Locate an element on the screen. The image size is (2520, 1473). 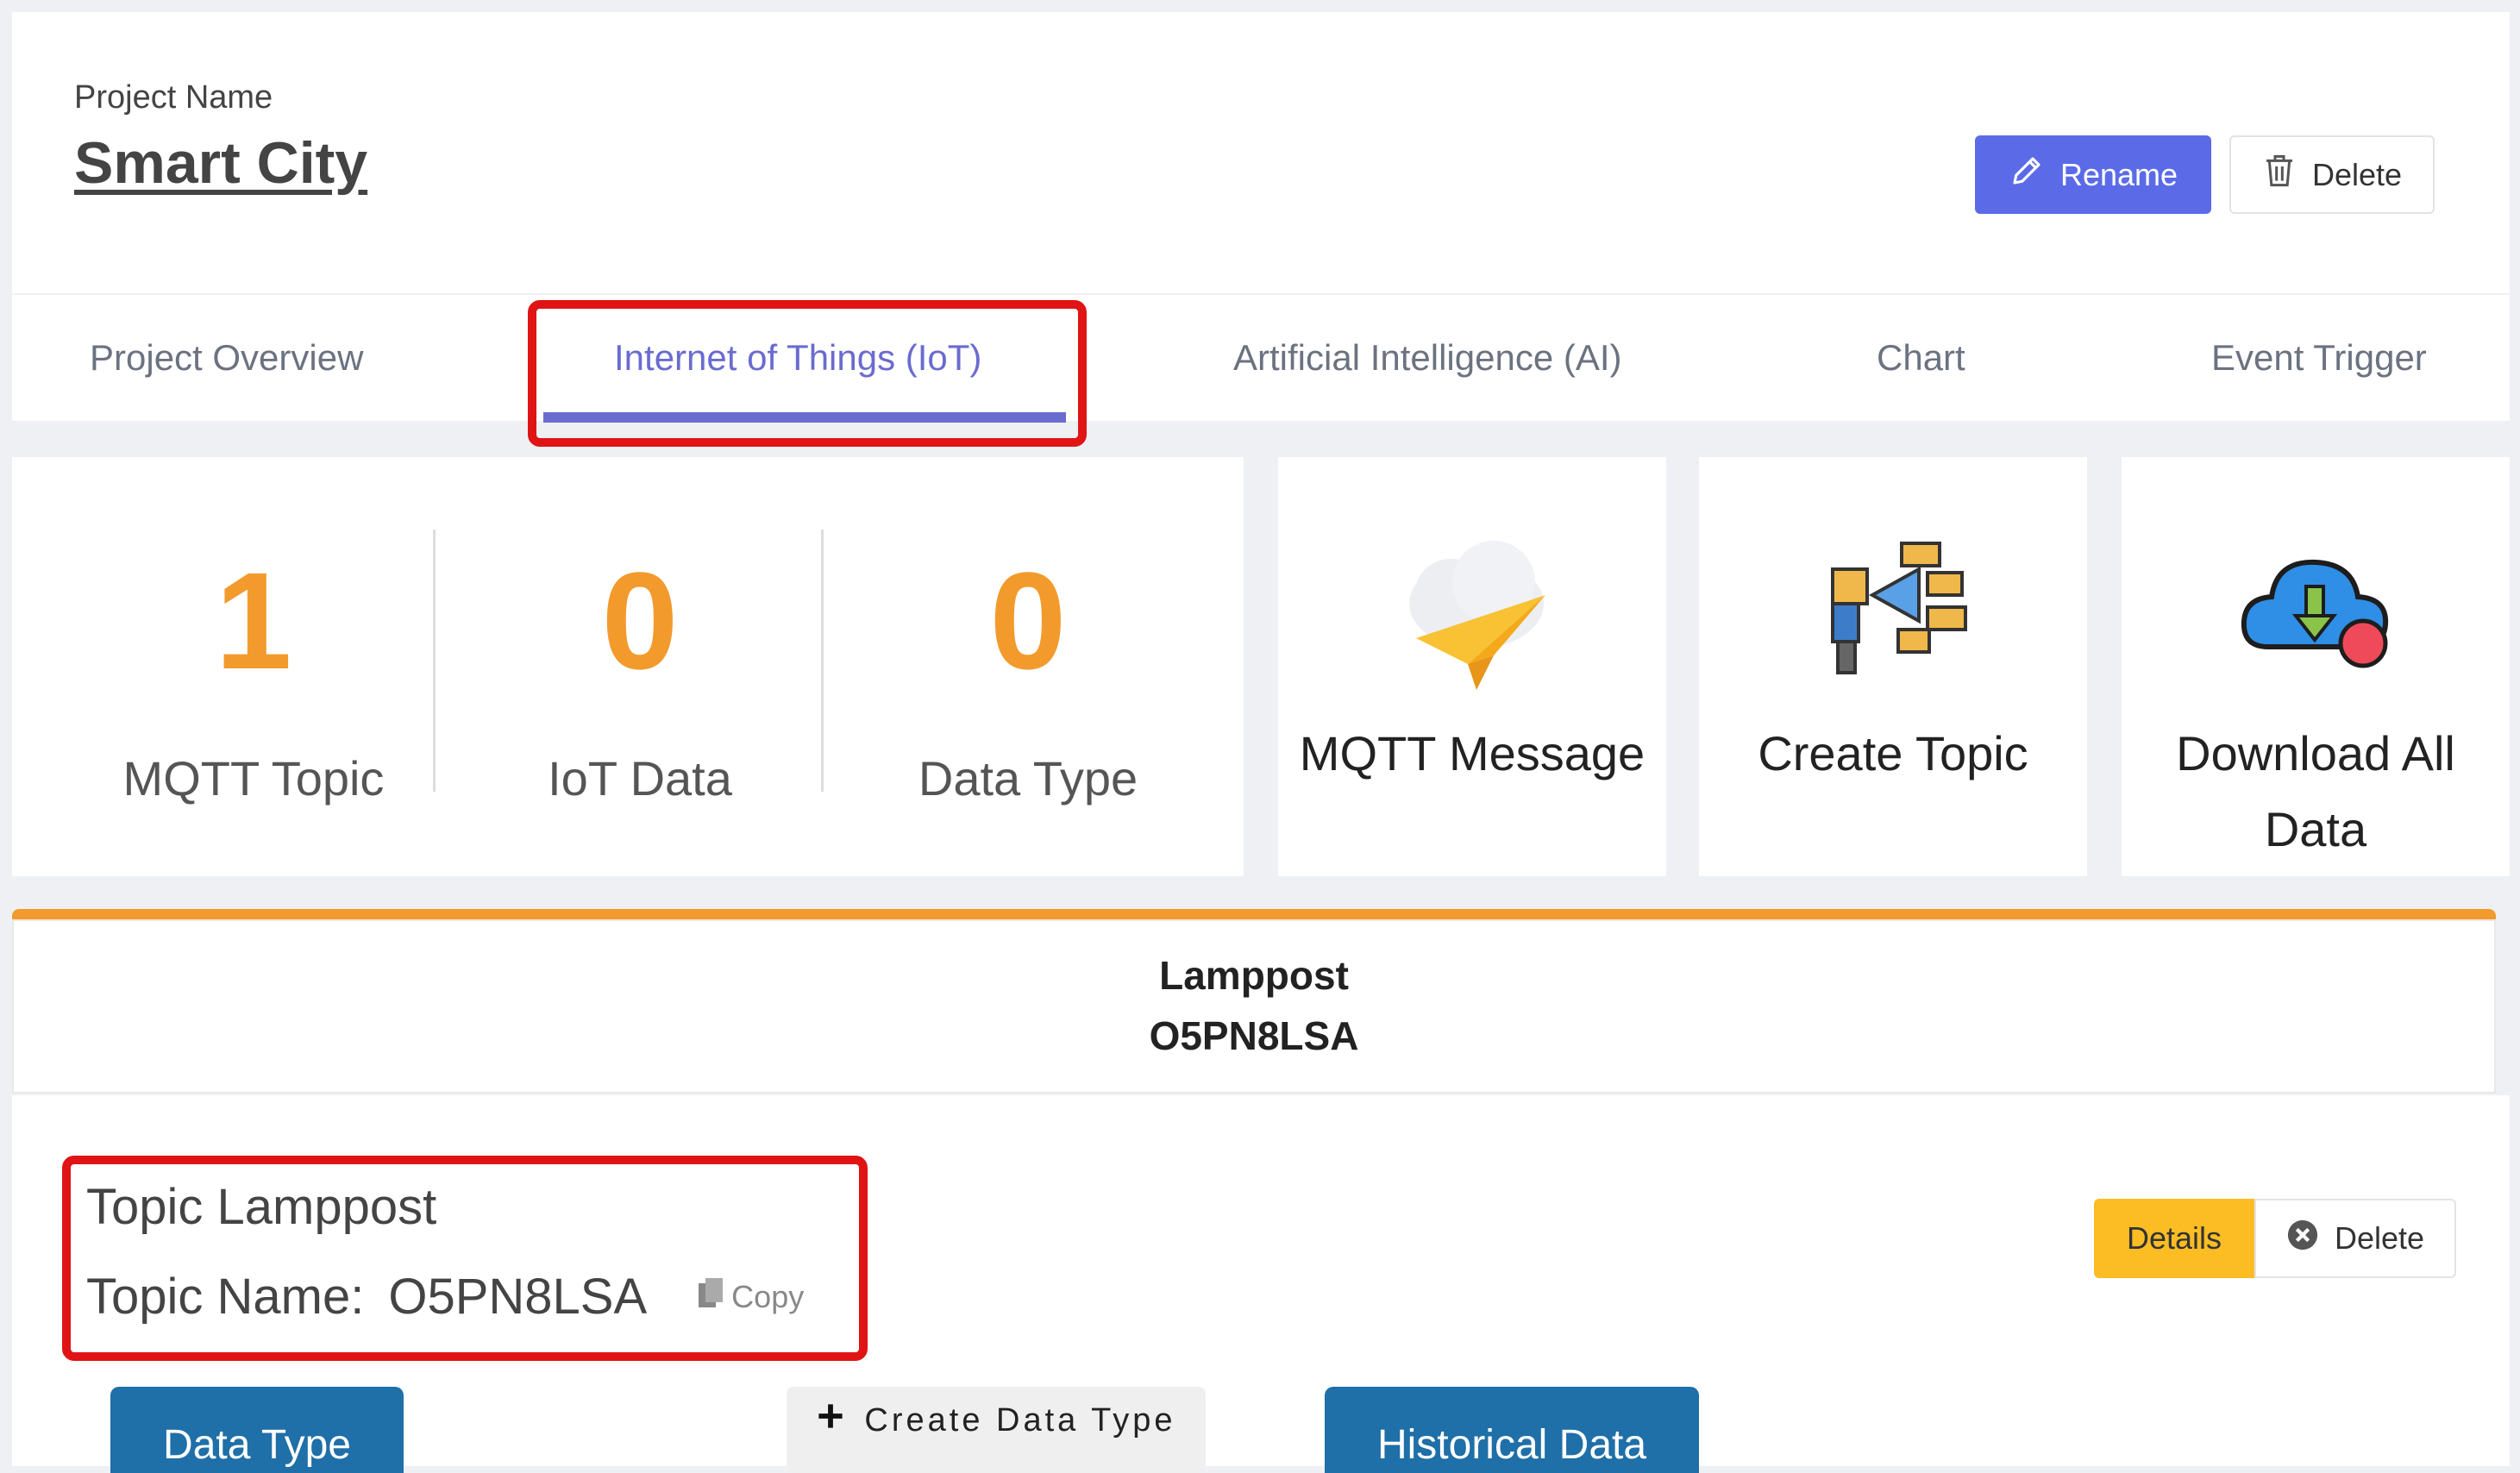
stats-card: 1 MQTT Topic 0 IoT Data 0 Data Type is located at coordinates (628, 666).